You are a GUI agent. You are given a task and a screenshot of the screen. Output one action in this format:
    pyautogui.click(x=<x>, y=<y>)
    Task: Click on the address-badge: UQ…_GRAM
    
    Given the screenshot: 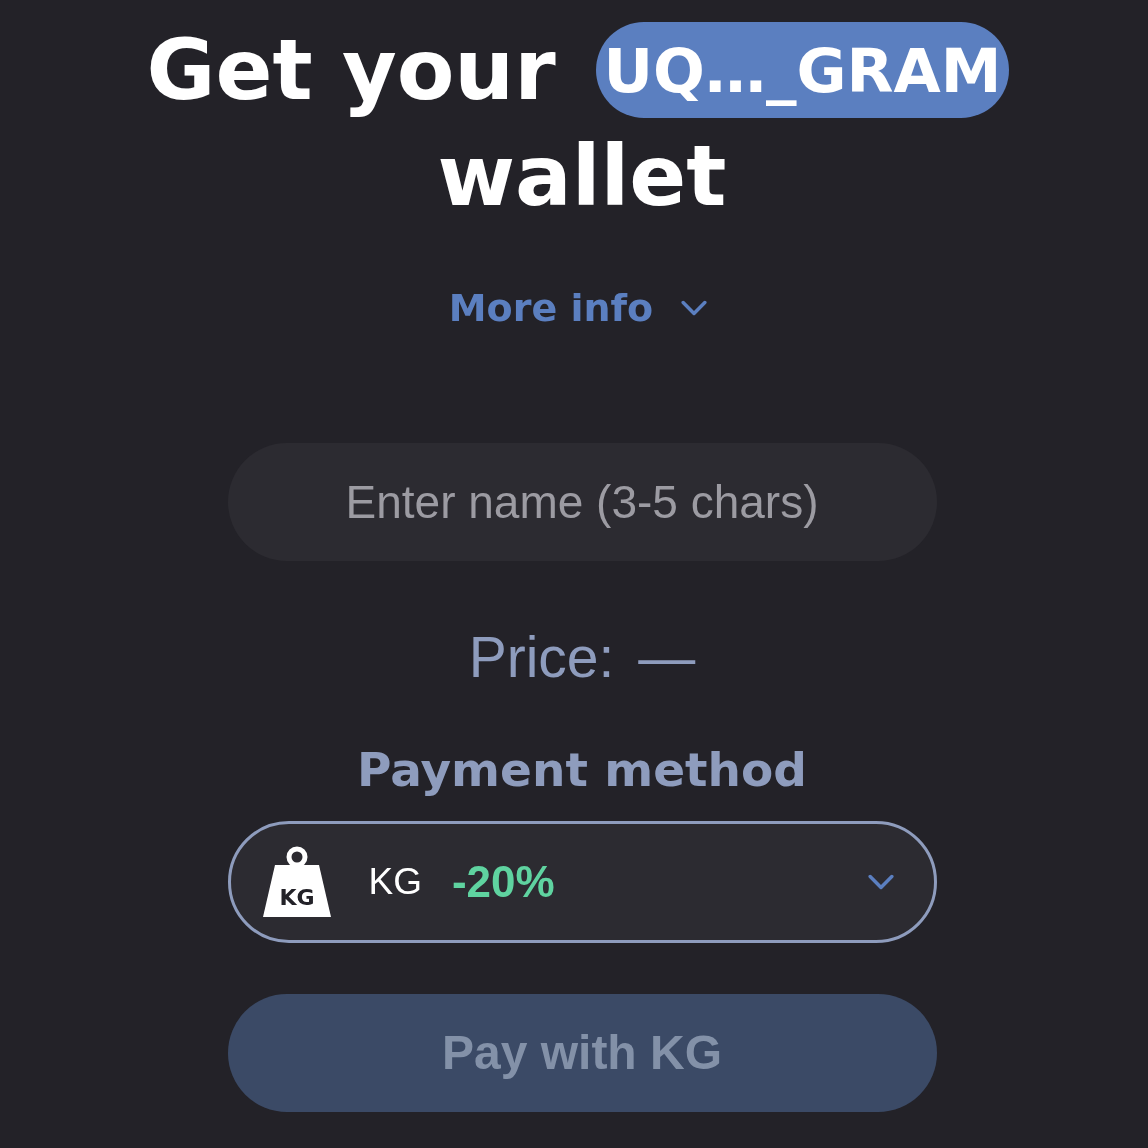 What is the action you would take?
    pyautogui.click(x=802, y=70)
    